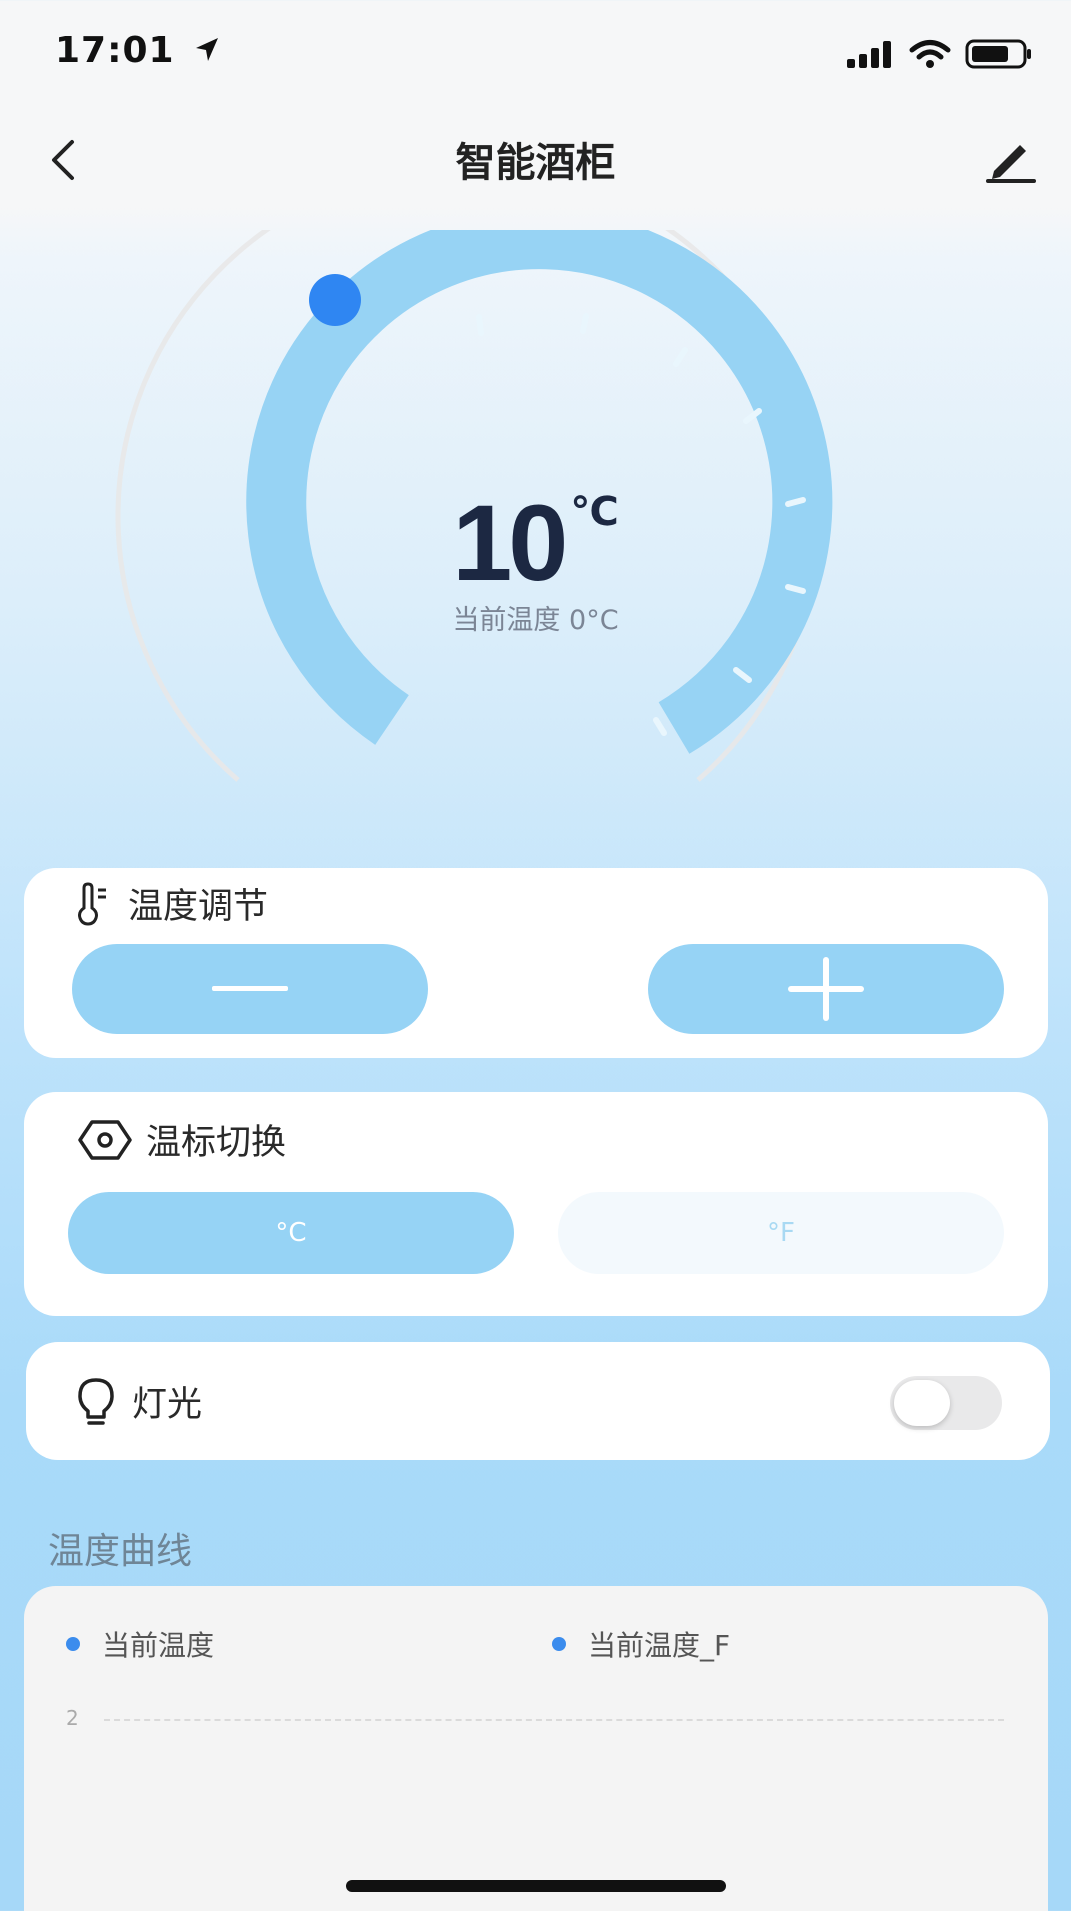  I want to click on status-icons, so click(939, 54).